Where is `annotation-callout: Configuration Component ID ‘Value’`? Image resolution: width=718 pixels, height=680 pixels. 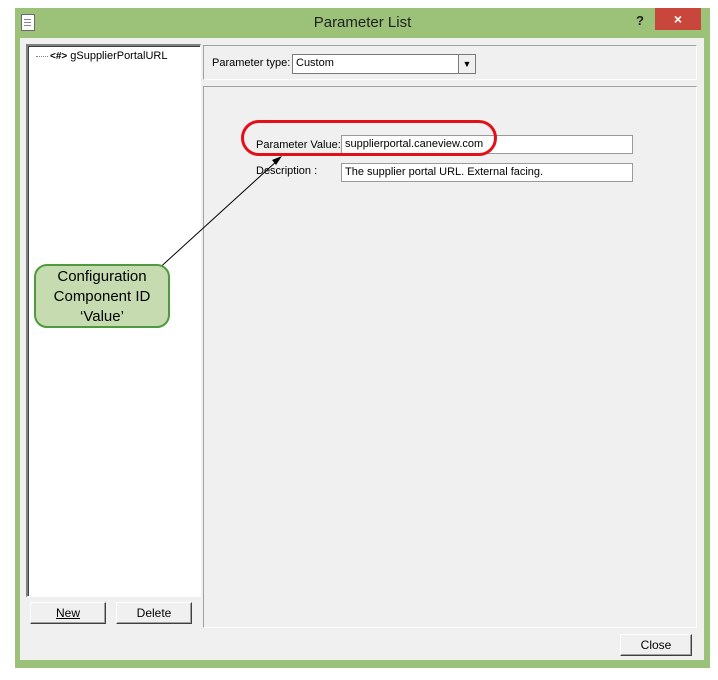
annotation-callout: Configuration Component ID ‘Value’ is located at coordinates (102, 296).